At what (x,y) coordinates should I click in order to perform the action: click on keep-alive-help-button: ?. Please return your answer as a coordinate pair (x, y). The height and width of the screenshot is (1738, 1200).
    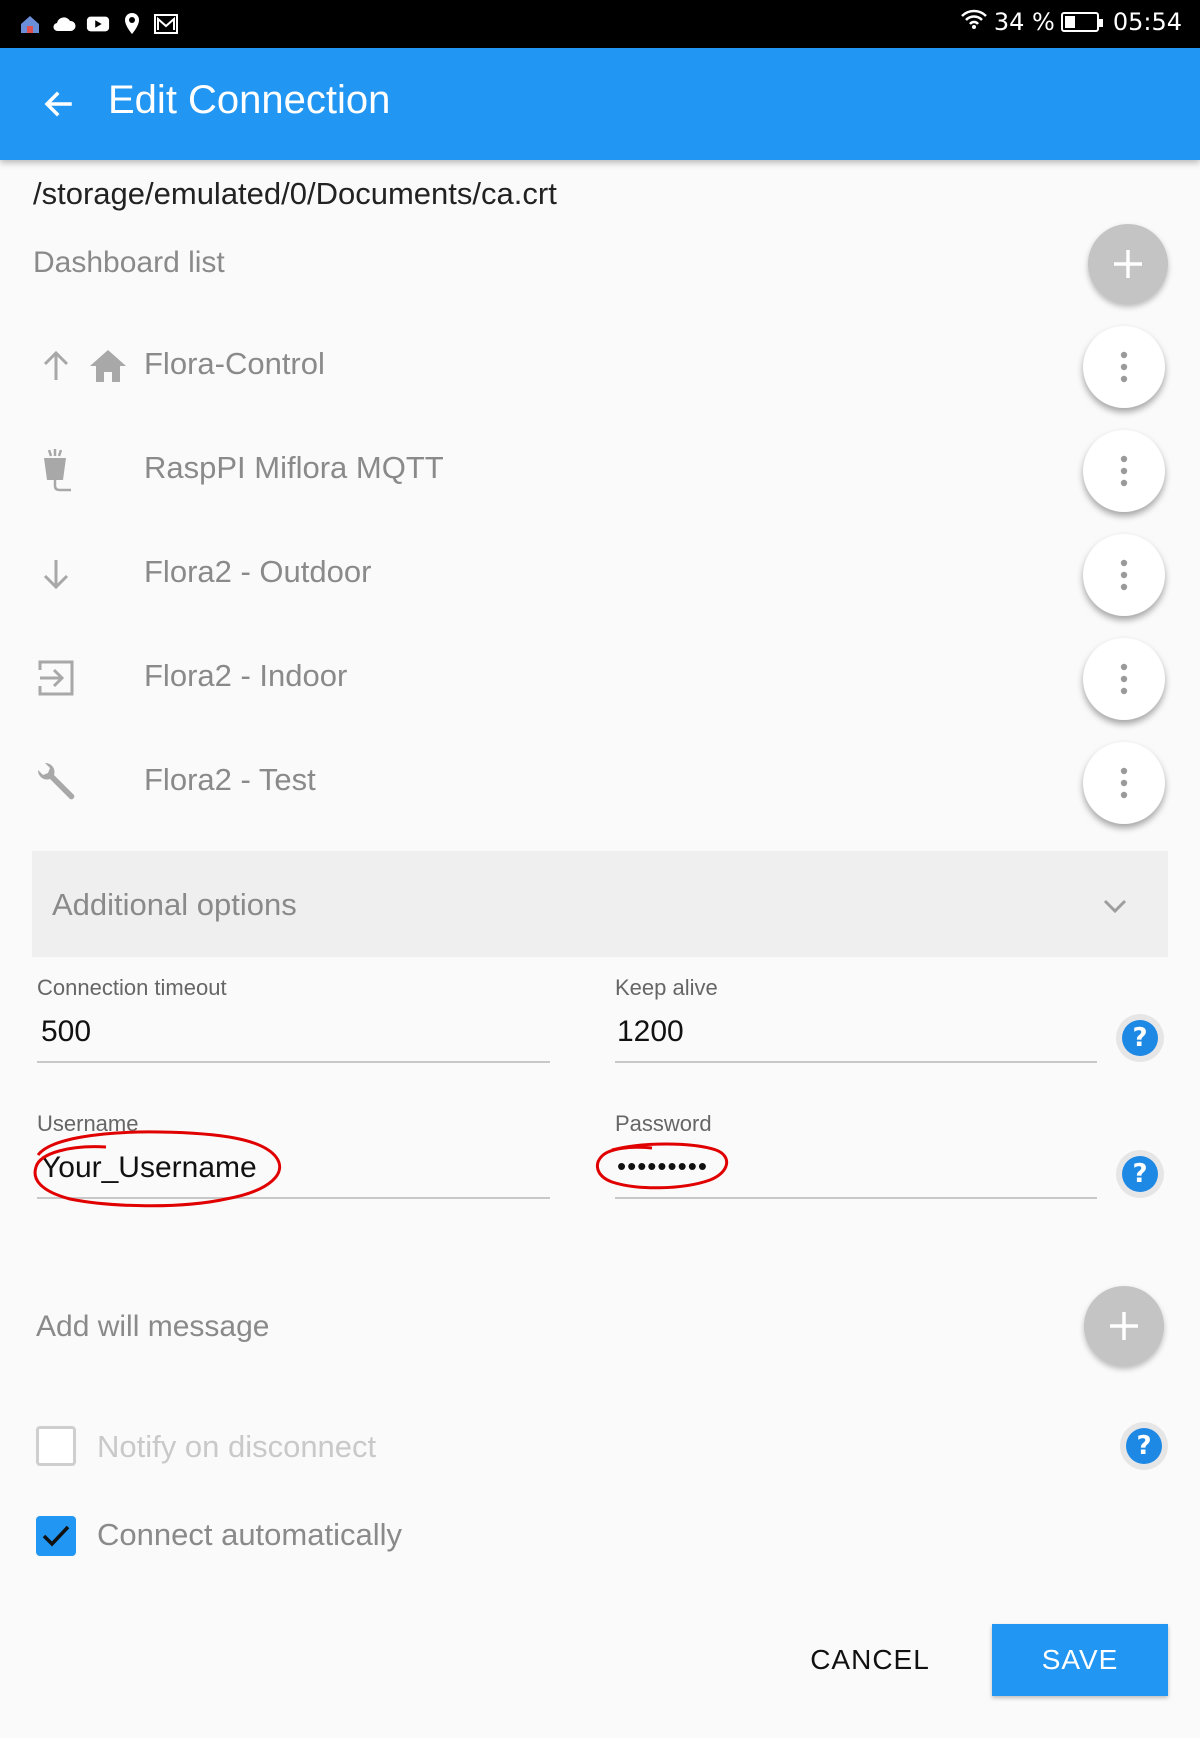
    Looking at the image, I should click on (1140, 1038).